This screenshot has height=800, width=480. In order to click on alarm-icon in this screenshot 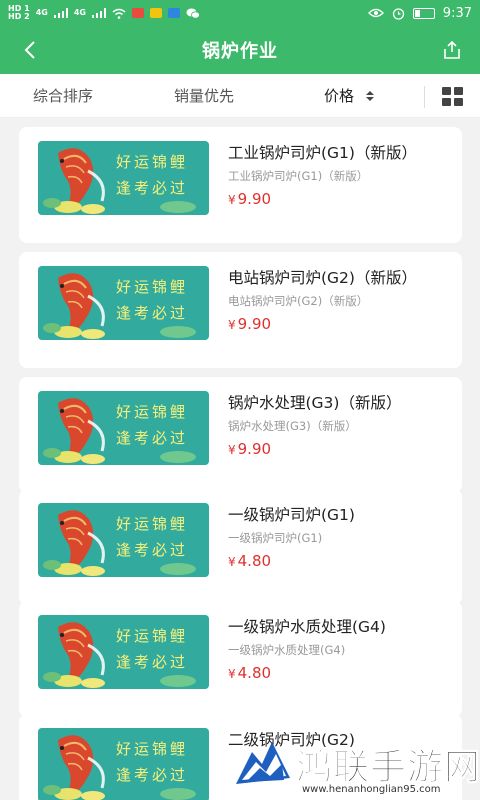, I will do `click(398, 13)`.